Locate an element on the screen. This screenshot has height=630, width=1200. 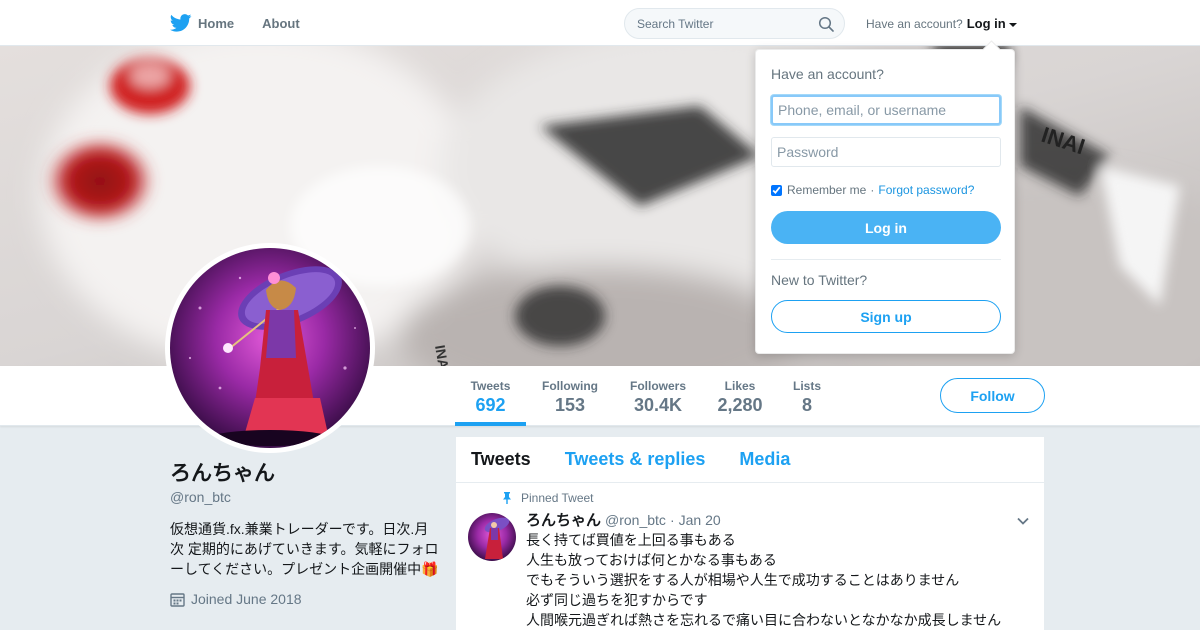
stat-tweets: Tweets 692 is located at coordinates (490, 396).